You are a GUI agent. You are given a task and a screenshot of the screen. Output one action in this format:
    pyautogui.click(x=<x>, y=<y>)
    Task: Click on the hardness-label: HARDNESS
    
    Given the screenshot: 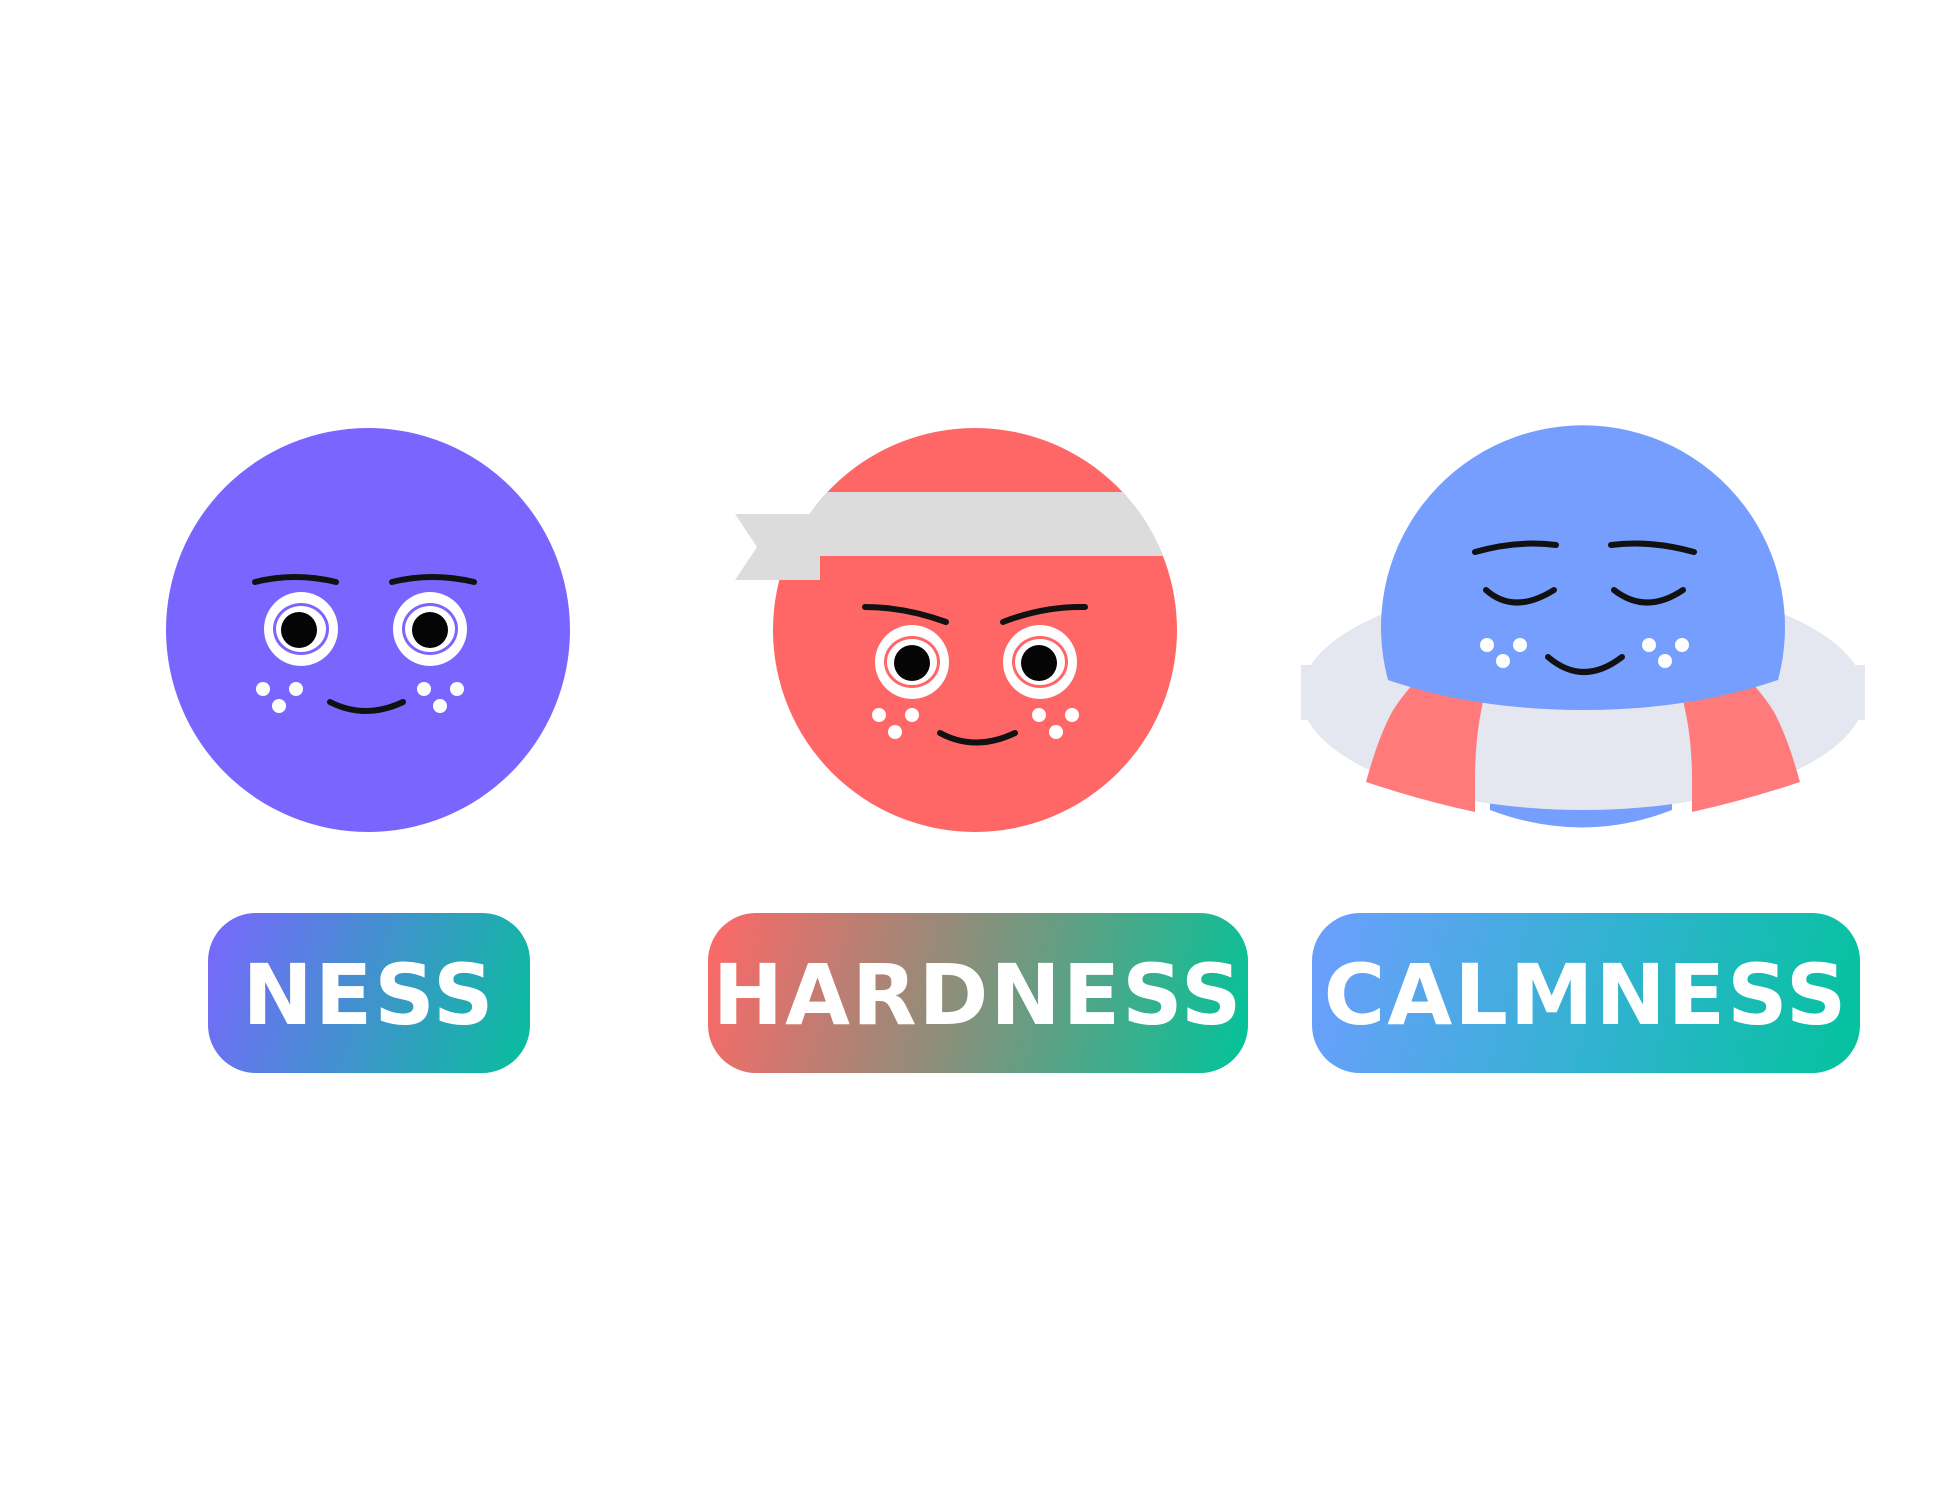 What is the action you would take?
    pyautogui.click(x=978, y=995)
    